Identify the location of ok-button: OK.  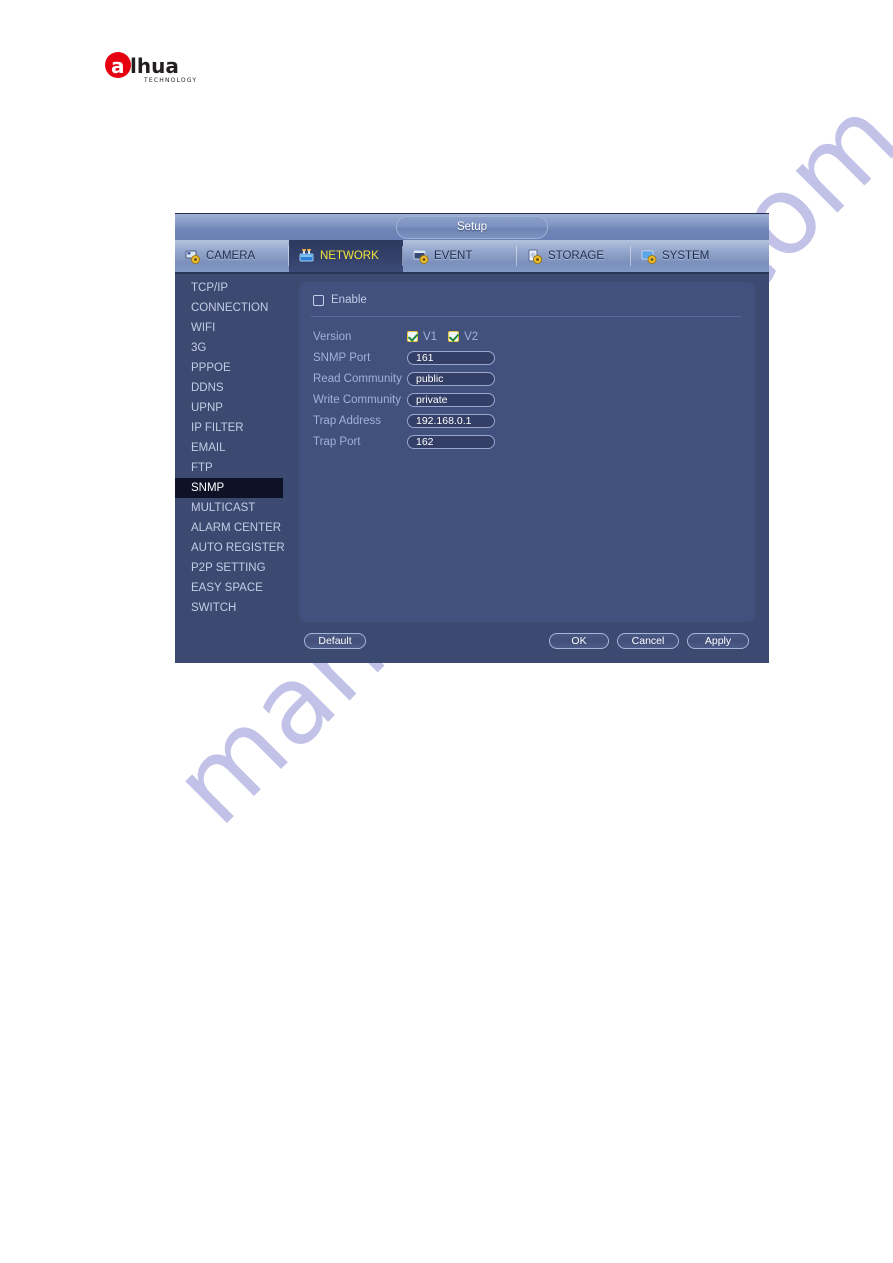
(579, 641).